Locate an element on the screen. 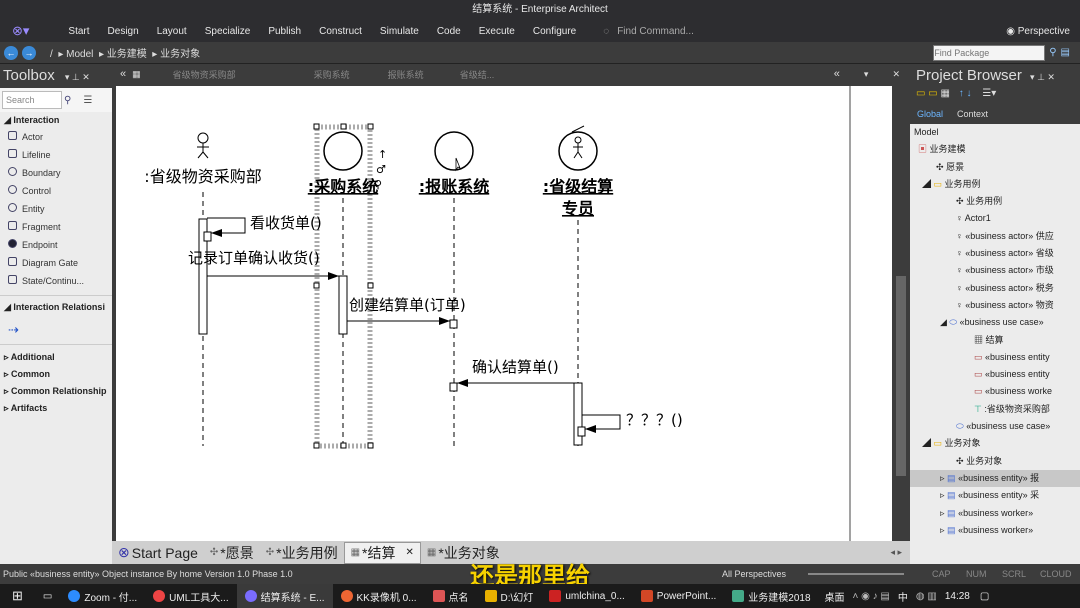  tree-item: ♀ «business actor» 物资 is located at coordinates (995, 305).